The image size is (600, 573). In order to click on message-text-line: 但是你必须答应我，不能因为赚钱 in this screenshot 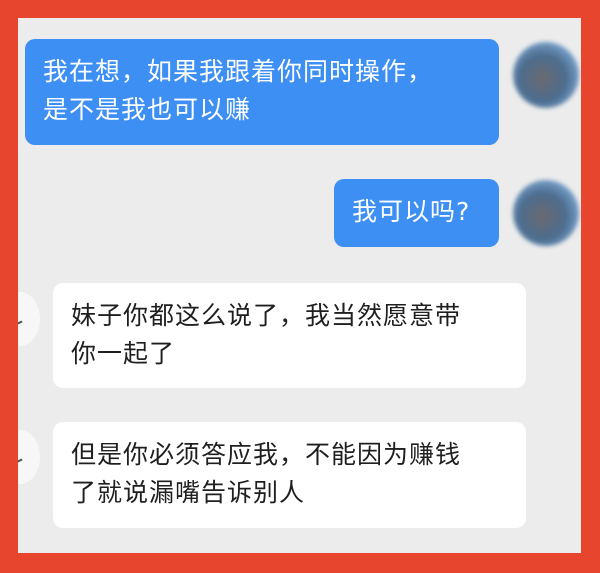, I will do `click(266, 454)`.